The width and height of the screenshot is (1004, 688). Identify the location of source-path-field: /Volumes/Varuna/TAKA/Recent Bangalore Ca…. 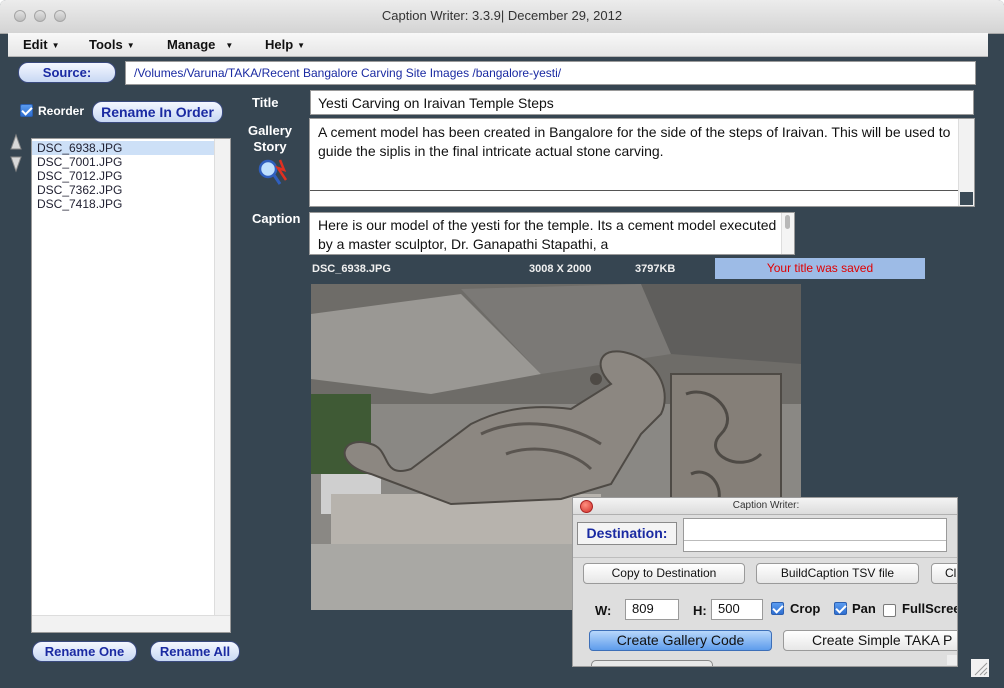
(550, 73).